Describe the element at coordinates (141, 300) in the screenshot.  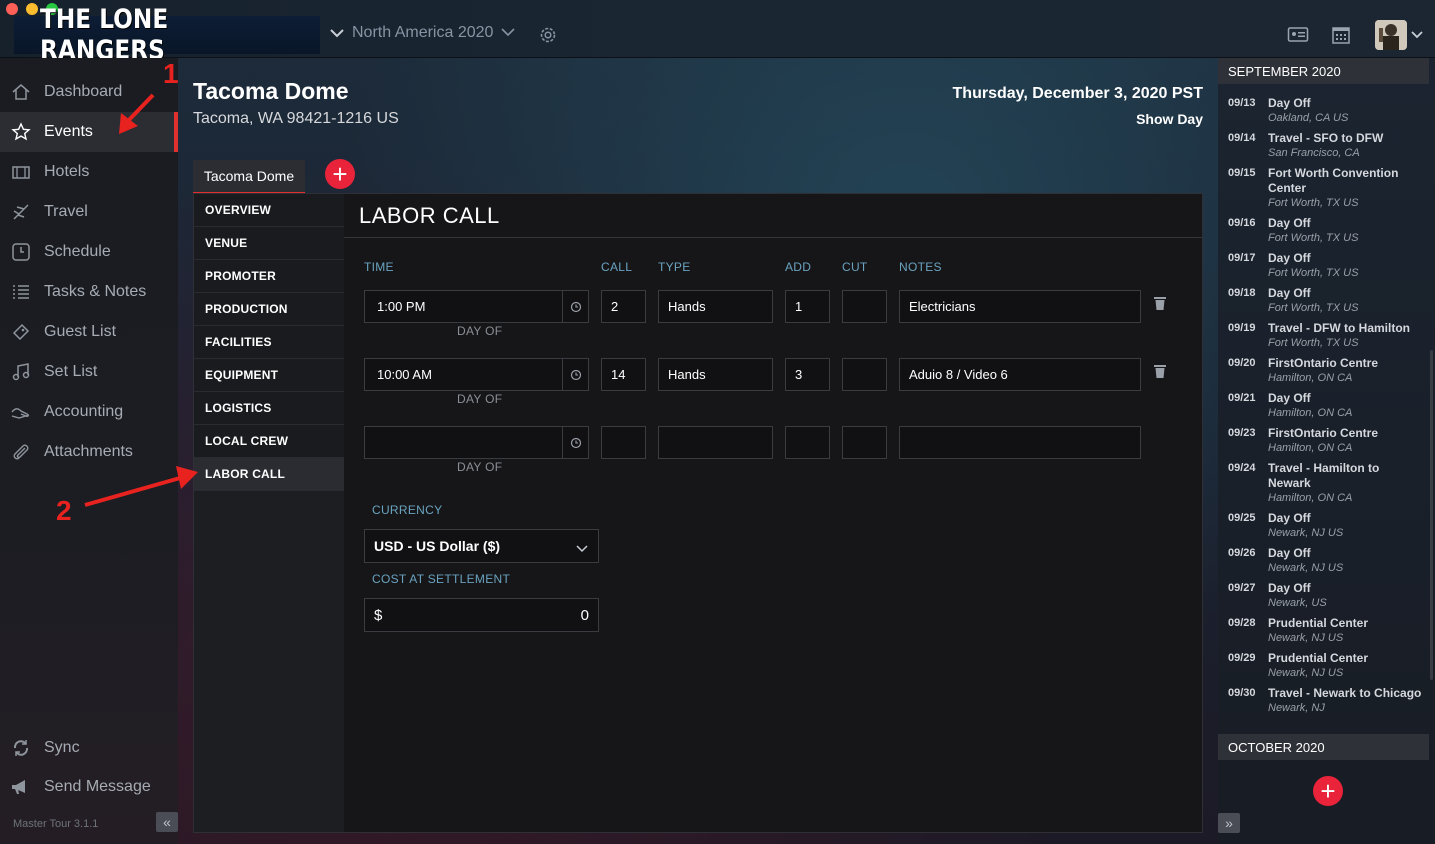
I see `annotation-overlay` at that location.